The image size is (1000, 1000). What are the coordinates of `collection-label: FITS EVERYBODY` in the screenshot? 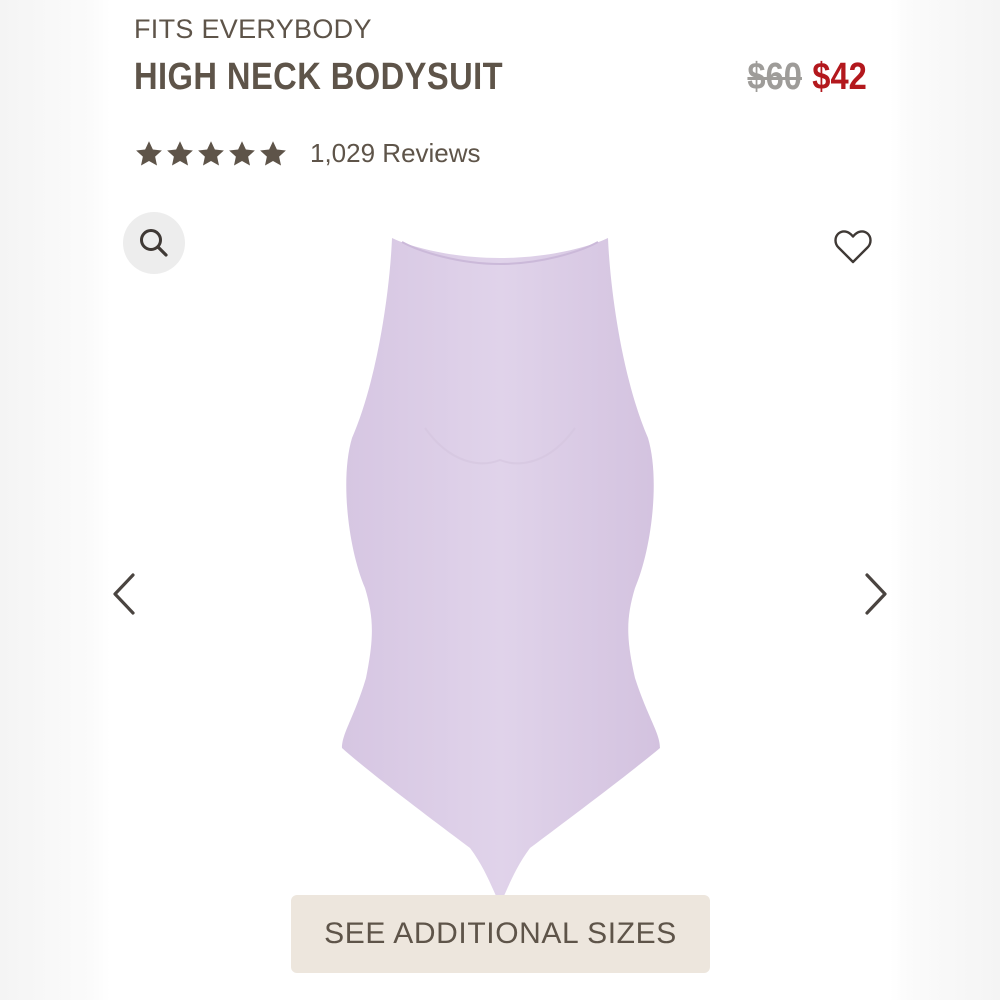 It's located at (253, 29).